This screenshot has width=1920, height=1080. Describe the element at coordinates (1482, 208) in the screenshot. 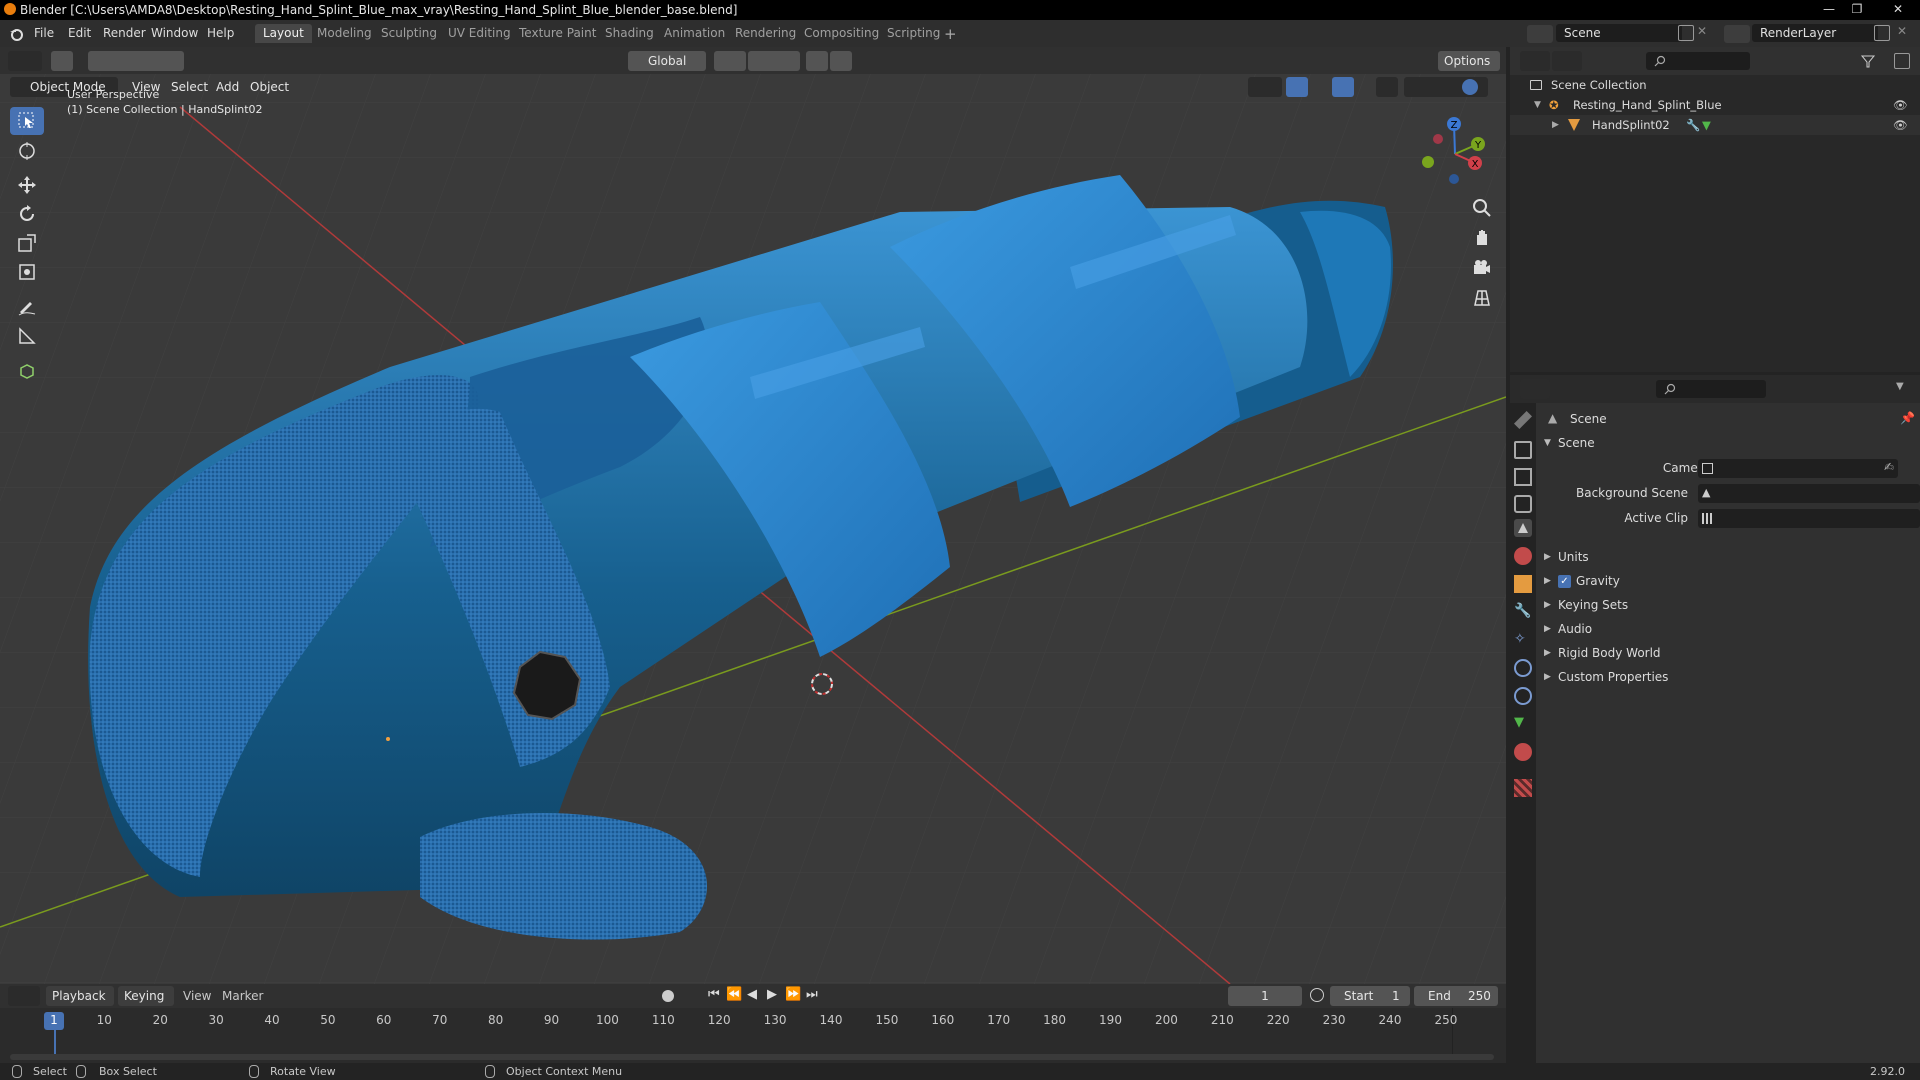

I see `zoom-icon` at that location.